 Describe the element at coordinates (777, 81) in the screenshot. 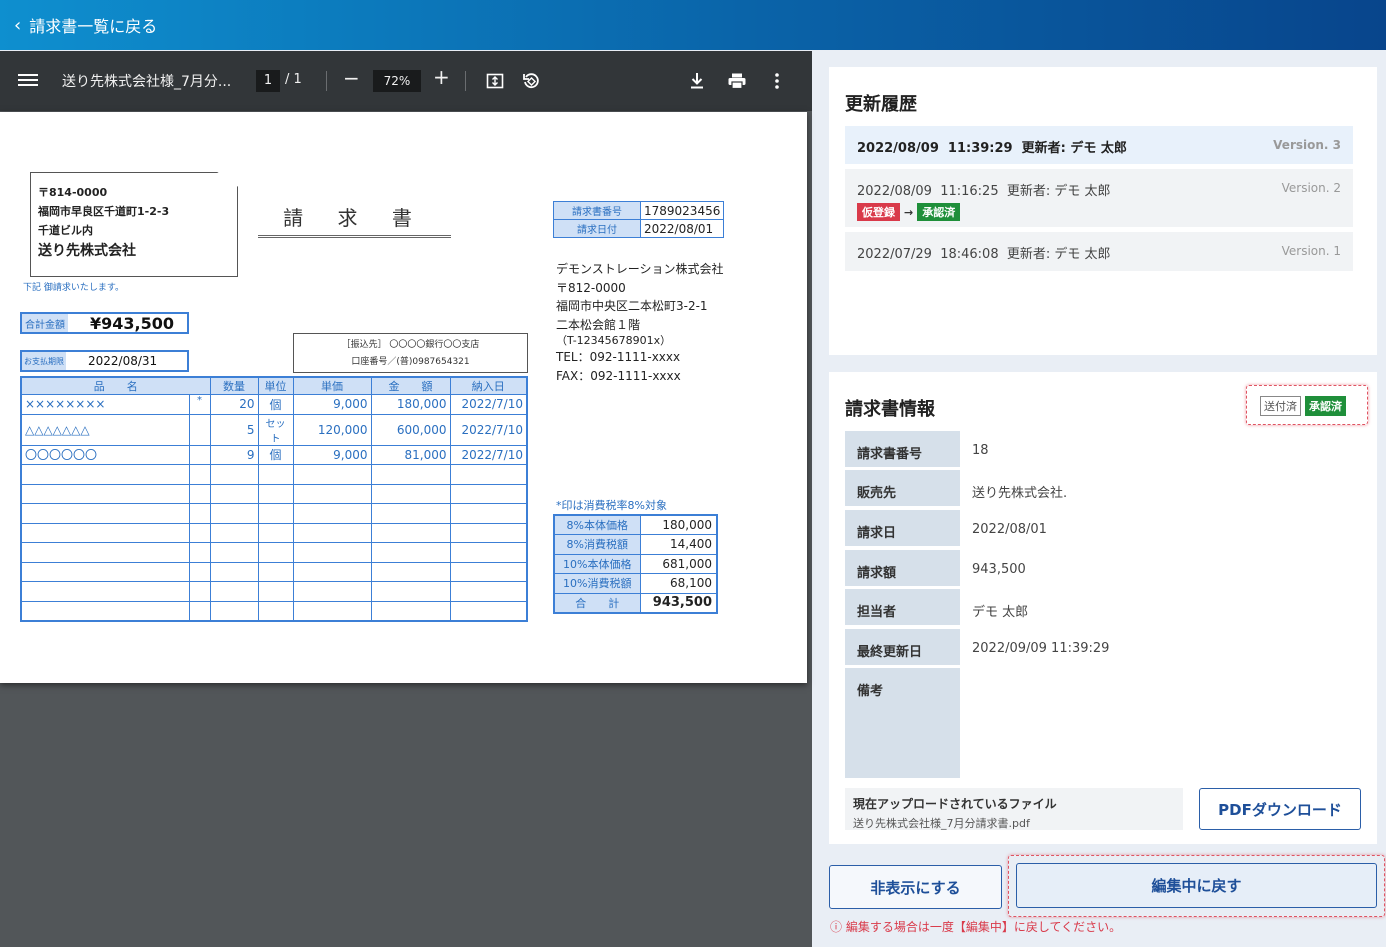

I see `more-options-icon` at that location.